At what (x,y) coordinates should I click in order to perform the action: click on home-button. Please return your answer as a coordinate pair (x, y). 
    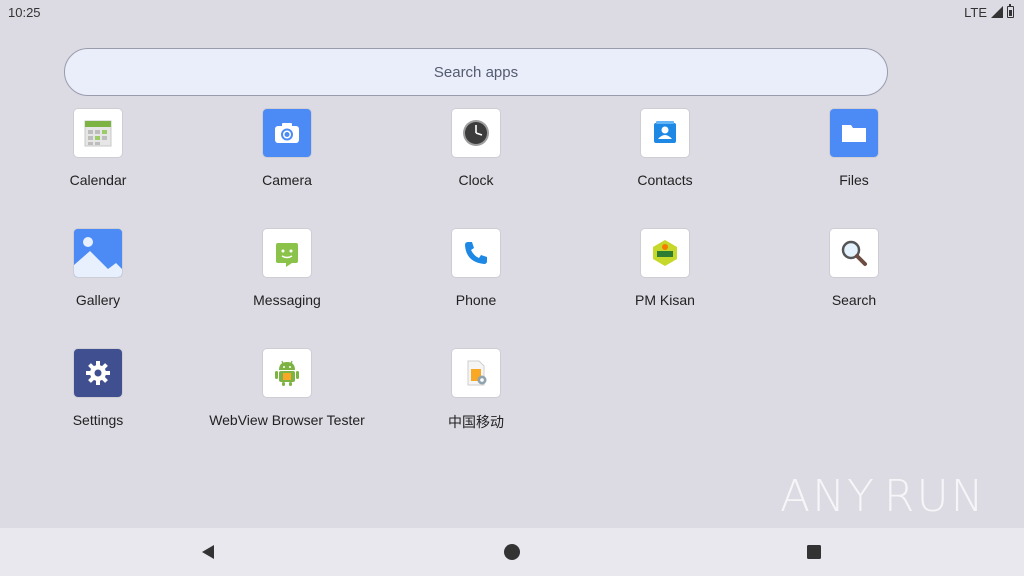
    Looking at the image, I should click on (512, 552).